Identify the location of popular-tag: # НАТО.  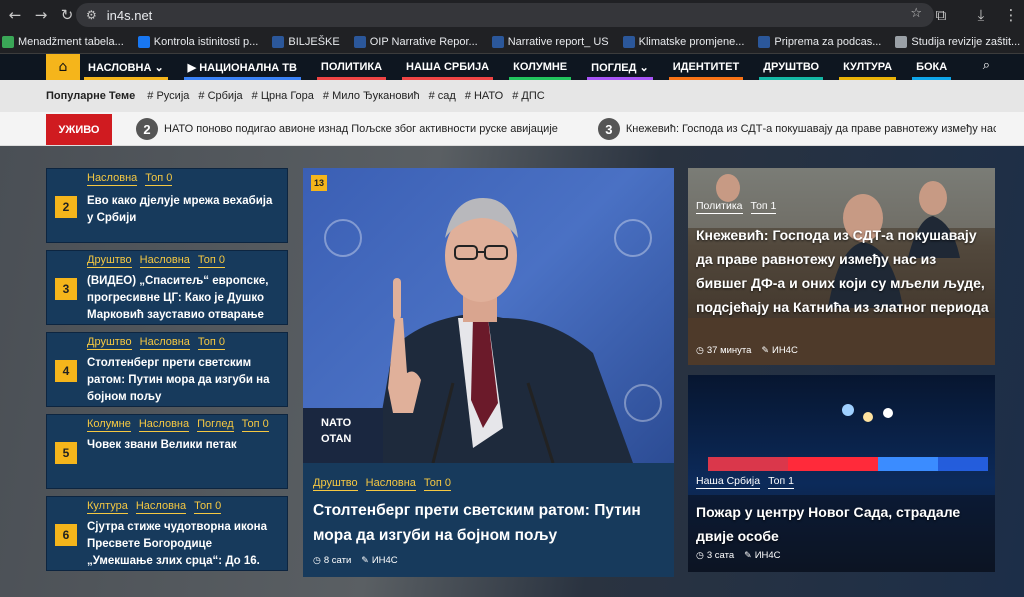
(484, 96).